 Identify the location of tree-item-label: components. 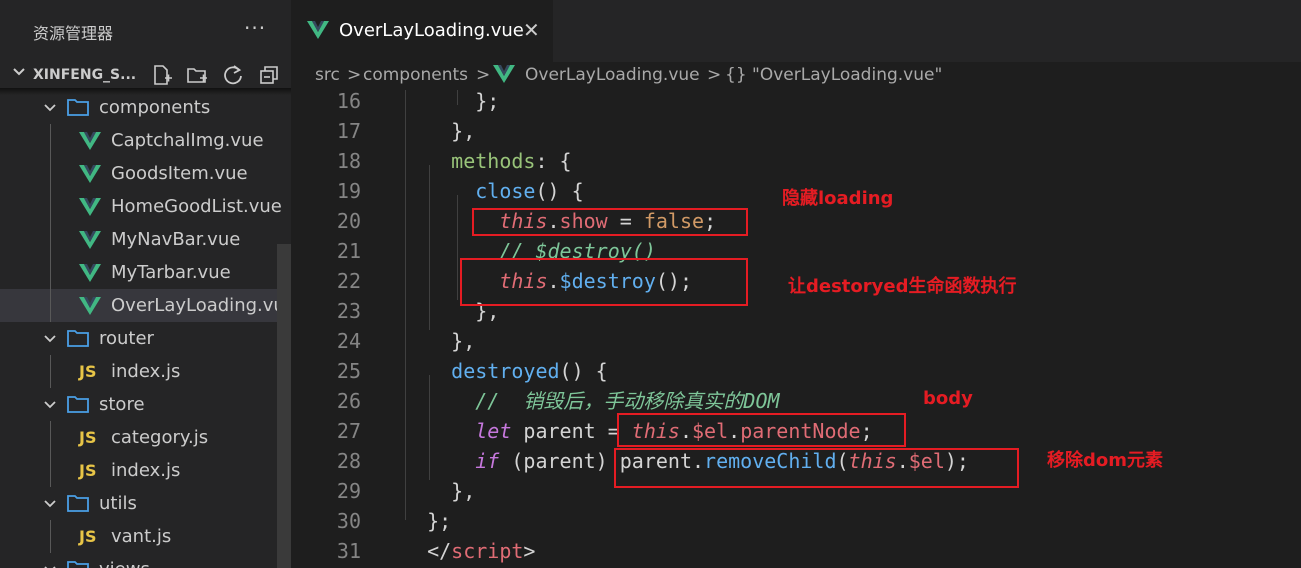
(155, 107).